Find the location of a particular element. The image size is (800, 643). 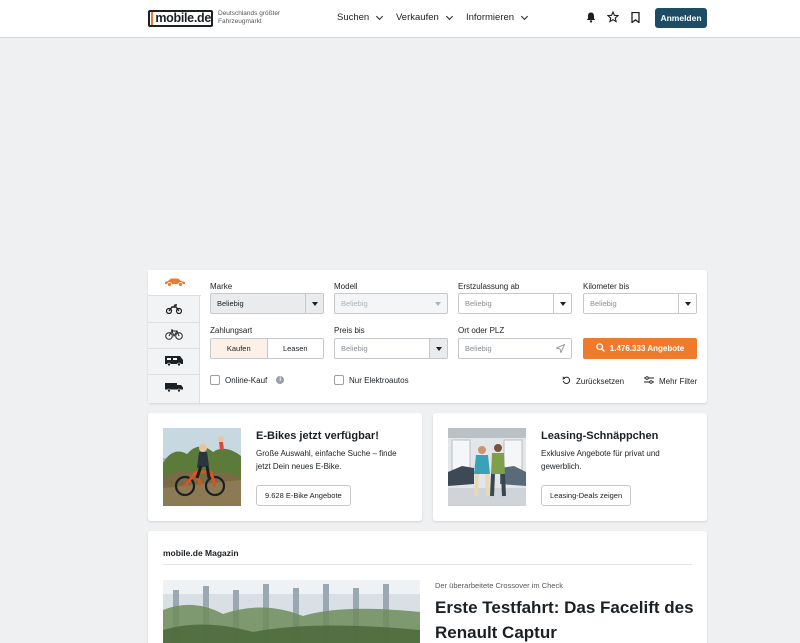

motorbike-tab is located at coordinates (174, 310).